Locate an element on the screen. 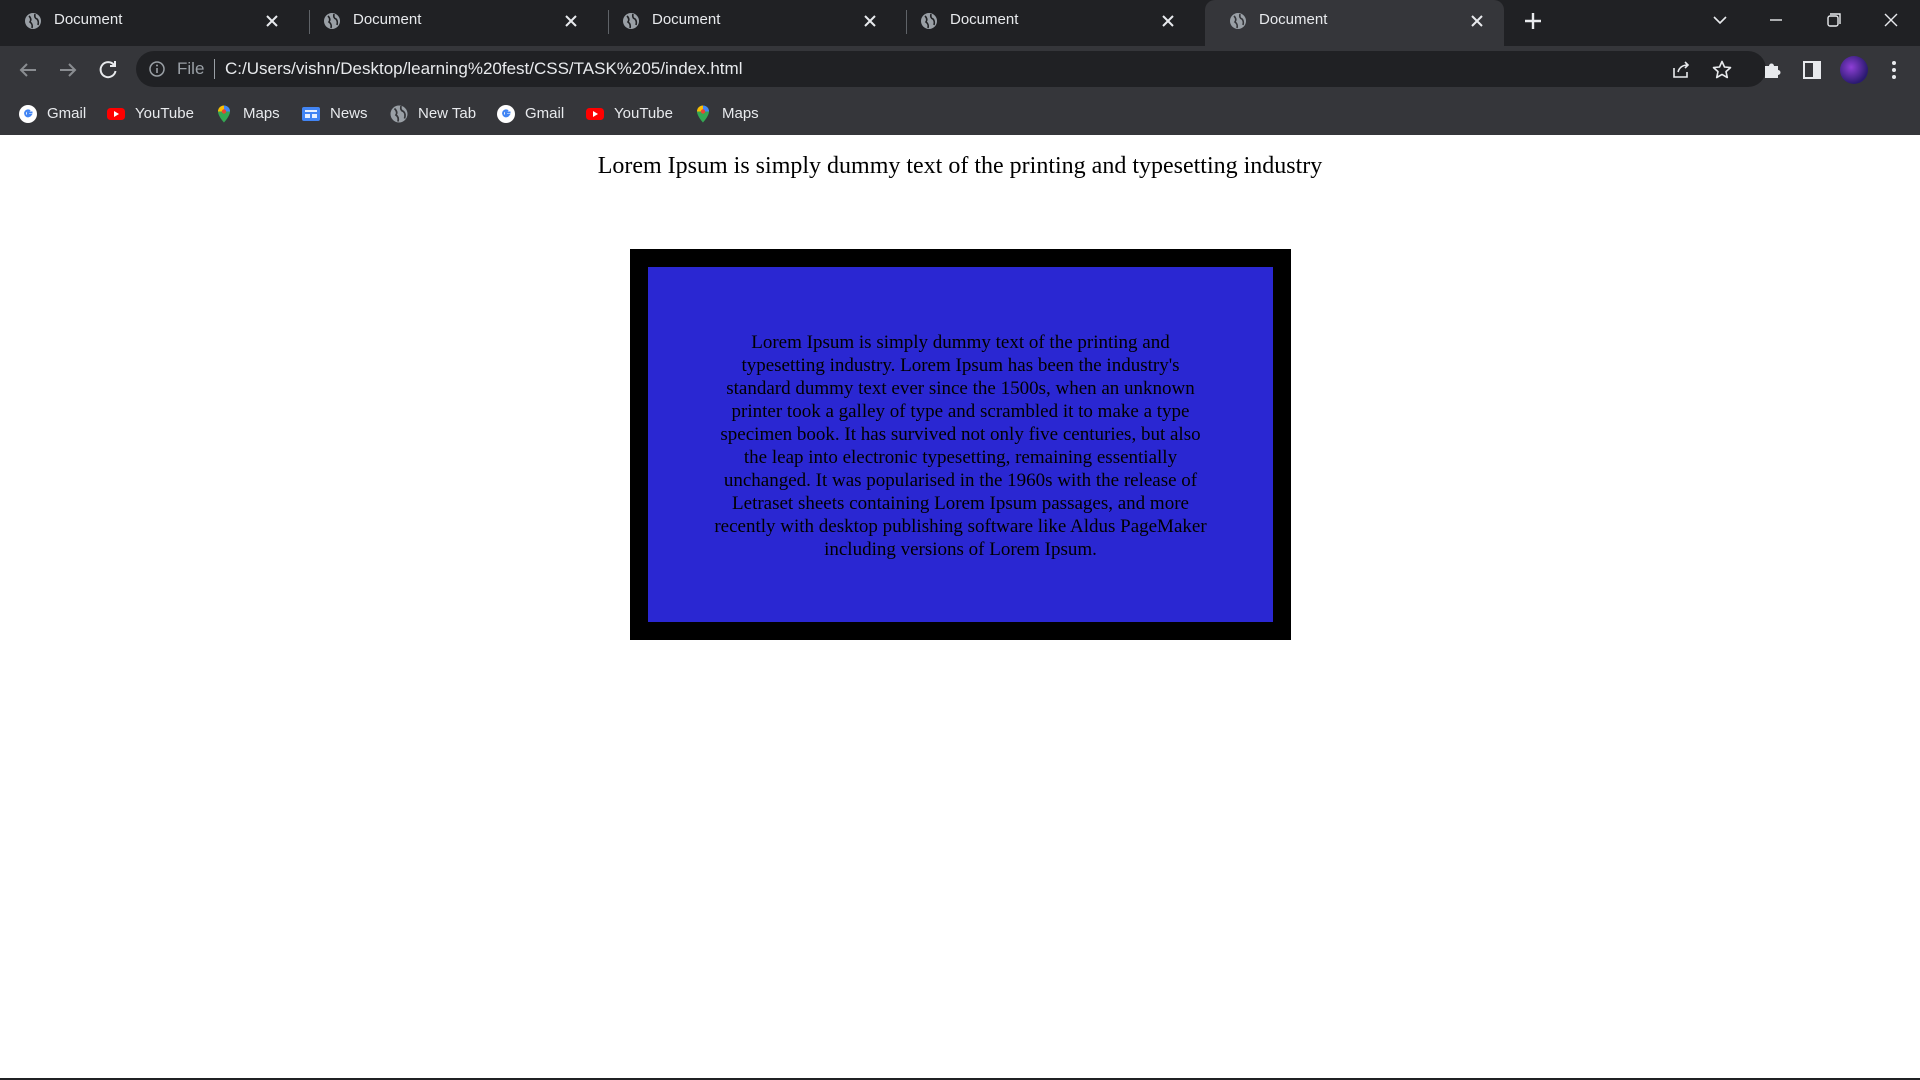 Image resolution: width=1920 pixels, height=1080 pixels. news-icon is located at coordinates (311, 114).